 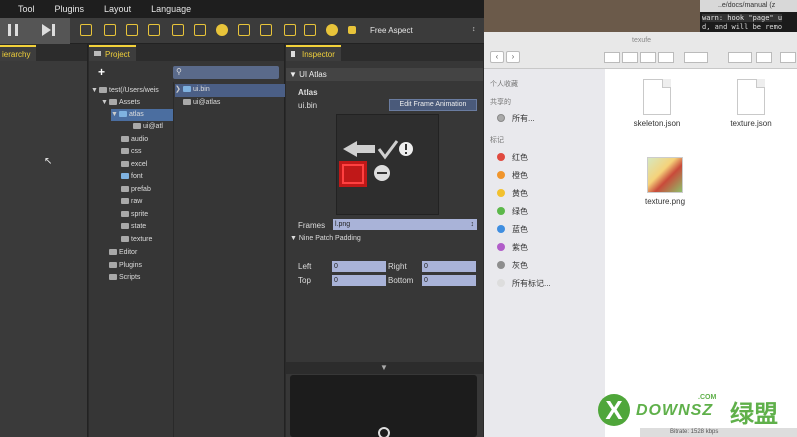 What do you see at coordinates (512, 265) in the screenshot?
I see `sidebar-tag-gray: 灰色` at bounding box center [512, 265].